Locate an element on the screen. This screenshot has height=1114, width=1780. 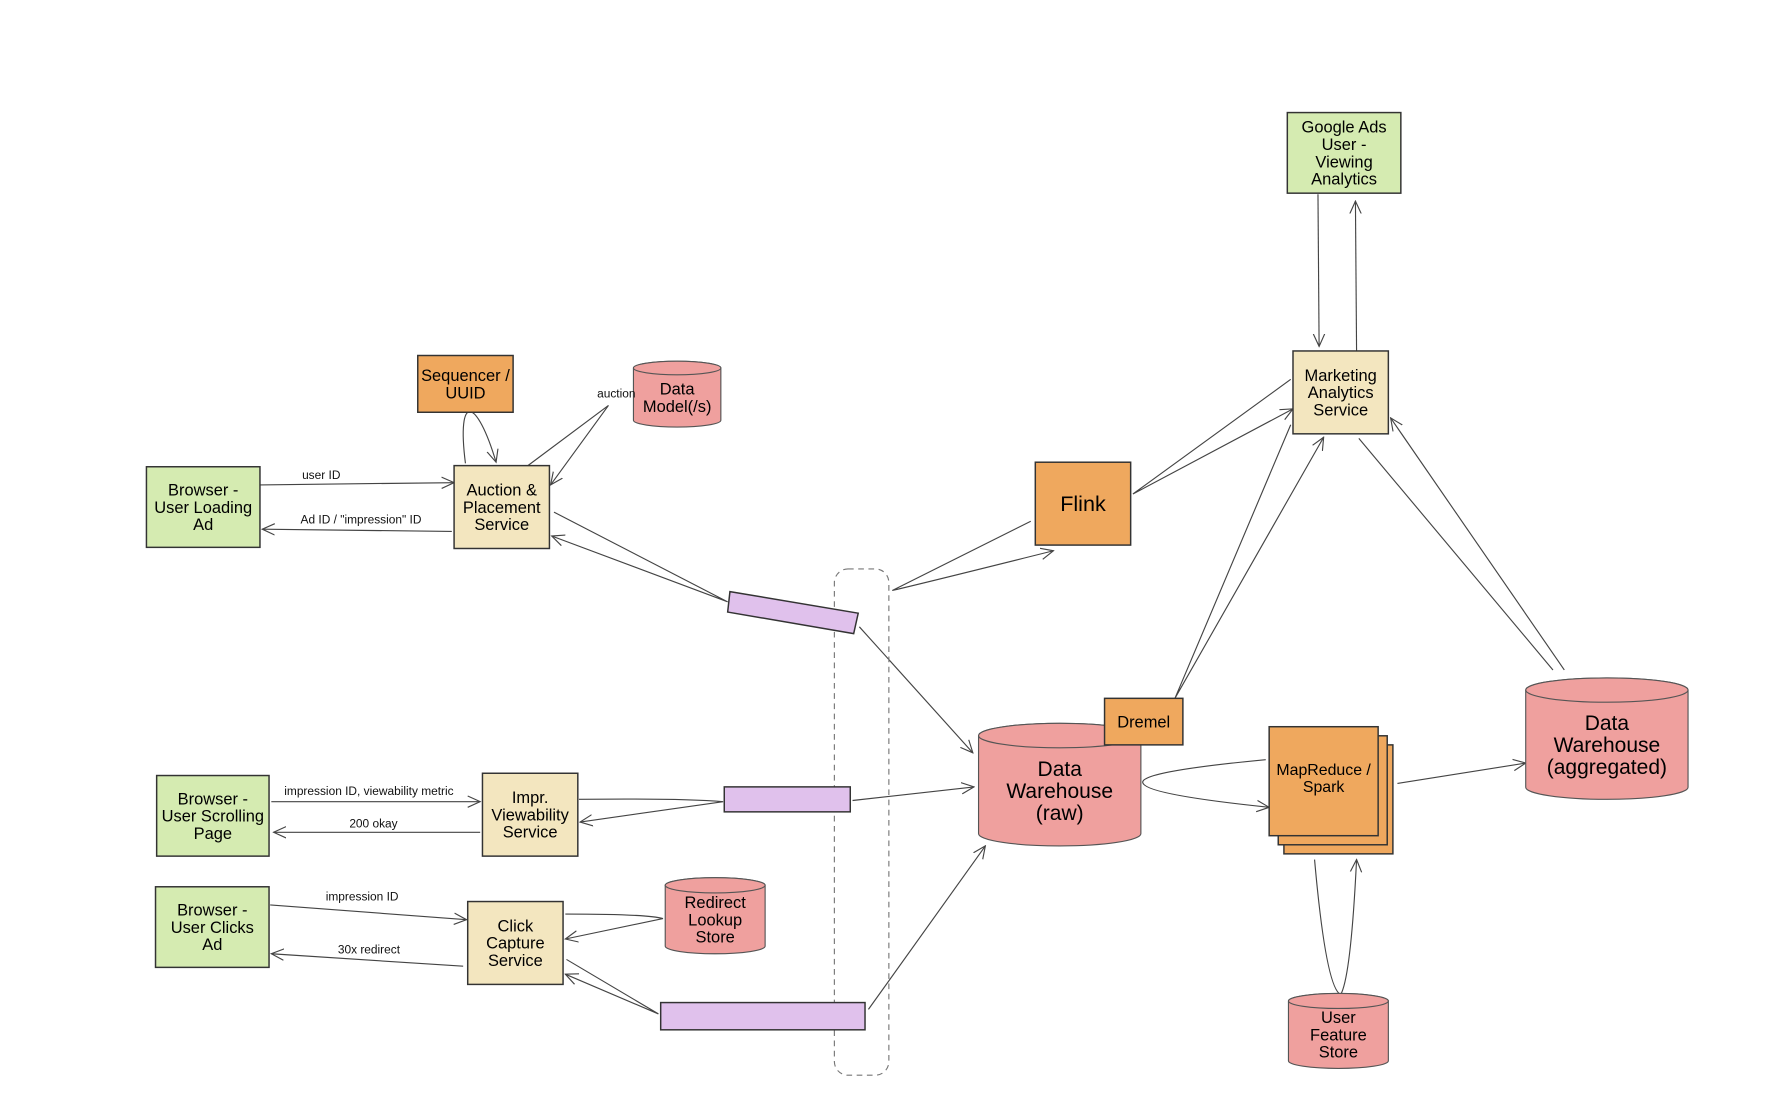
flink-label: Flink is located at coordinates (1083, 503).